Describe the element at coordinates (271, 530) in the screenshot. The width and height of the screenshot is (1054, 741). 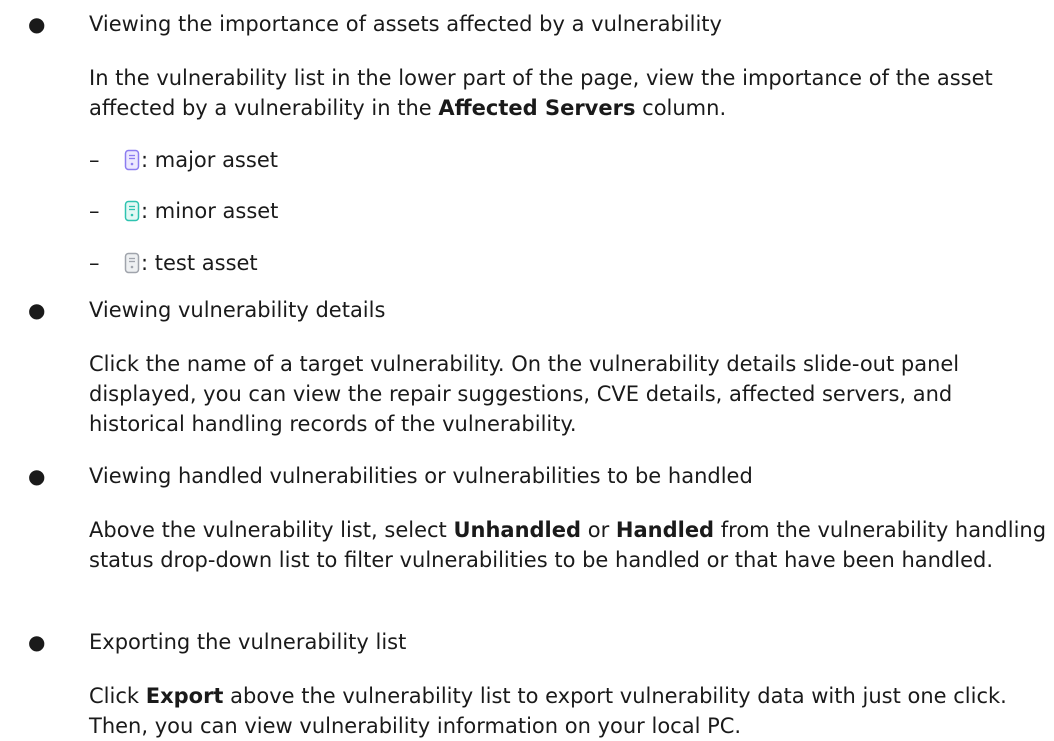
I see `paragraph-text: Above the vulnerability list, select` at that location.